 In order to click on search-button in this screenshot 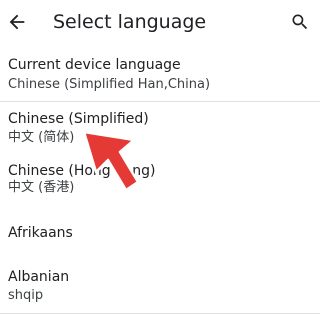, I will do `click(300, 22)`.